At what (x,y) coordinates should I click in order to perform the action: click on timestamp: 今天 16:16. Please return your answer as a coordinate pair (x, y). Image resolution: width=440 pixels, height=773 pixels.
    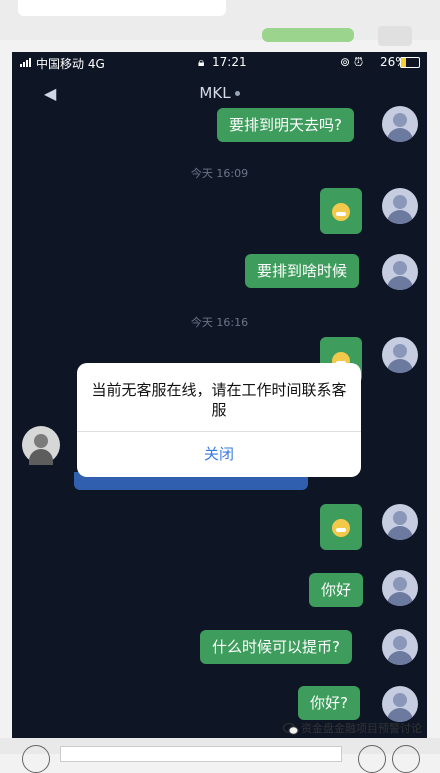
    Looking at the image, I should click on (219, 322).